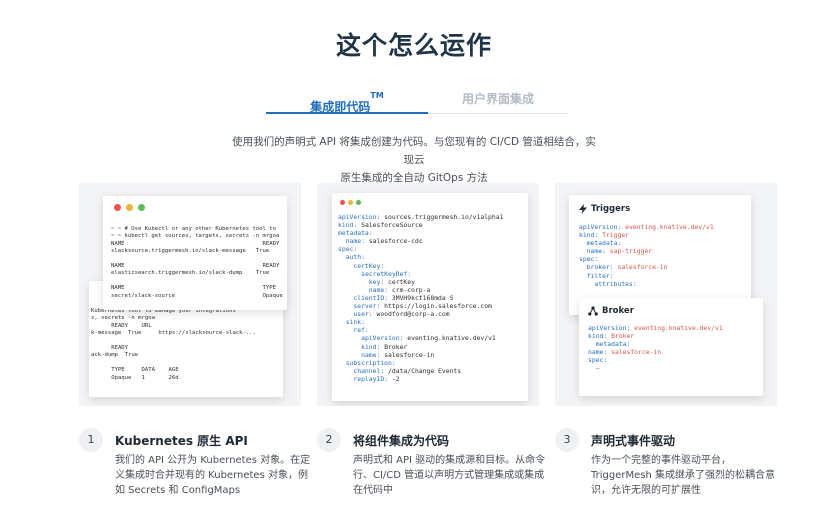  What do you see at coordinates (369, 370) in the screenshot?
I see `yaml-key: channel:` at bounding box center [369, 370].